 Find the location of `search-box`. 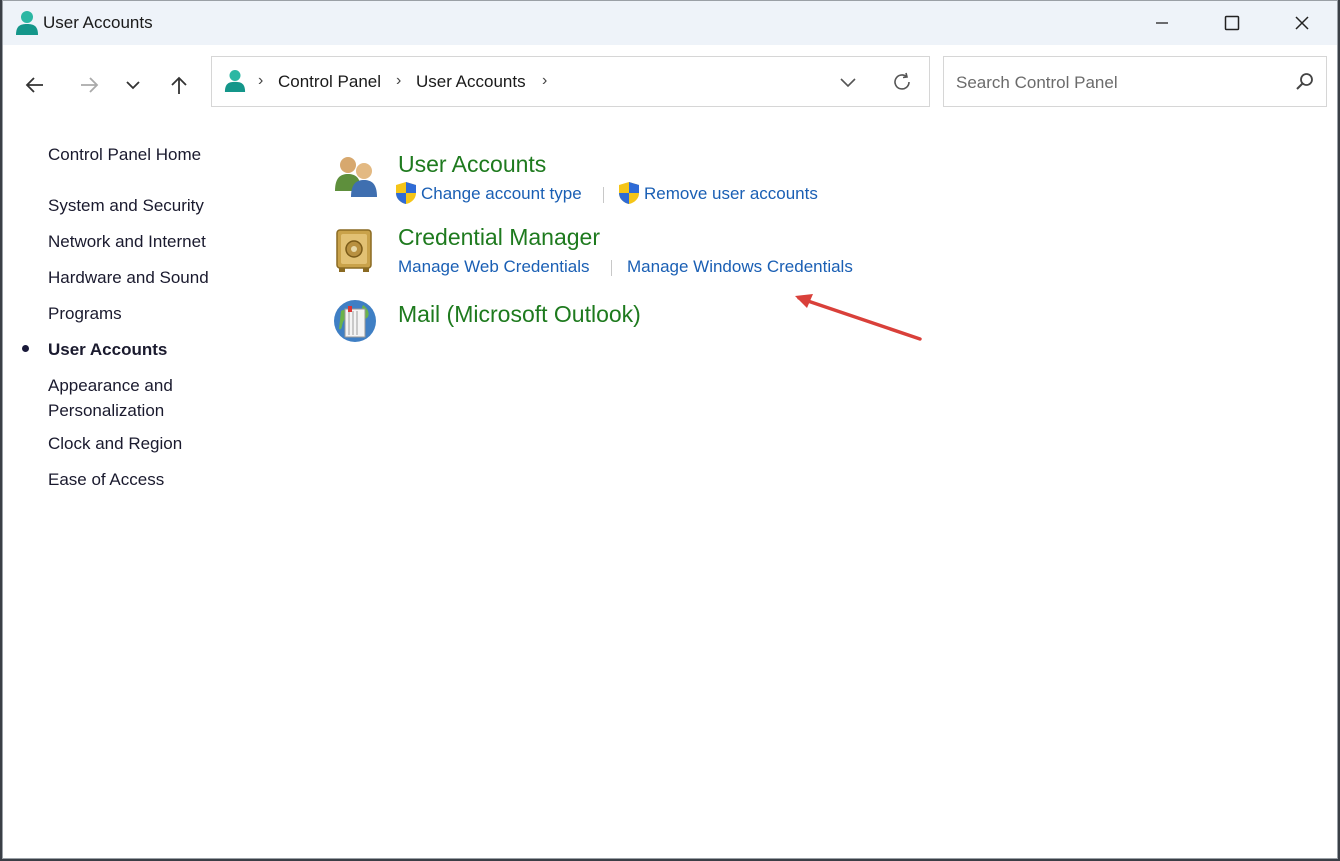

search-box is located at coordinates (1135, 81).